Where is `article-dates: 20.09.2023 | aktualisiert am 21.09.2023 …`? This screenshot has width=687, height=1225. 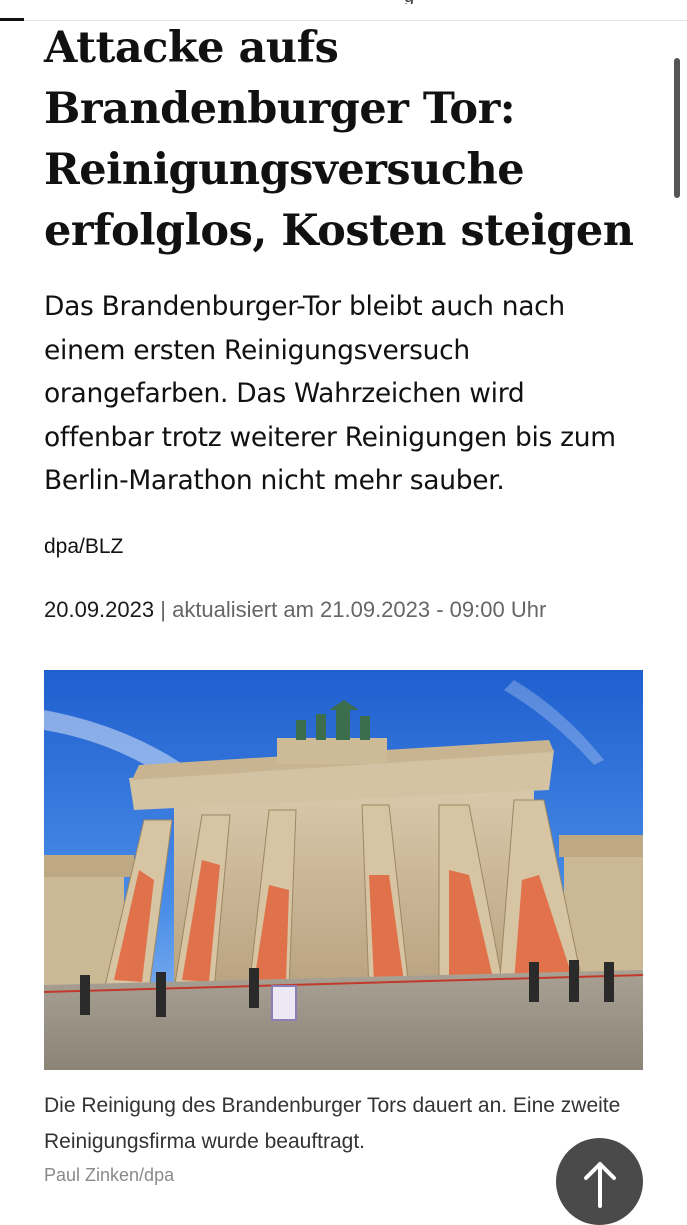 article-dates: 20.09.2023 | aktualisiert am 21.09.2023 … is located at coordinates (295, 610).